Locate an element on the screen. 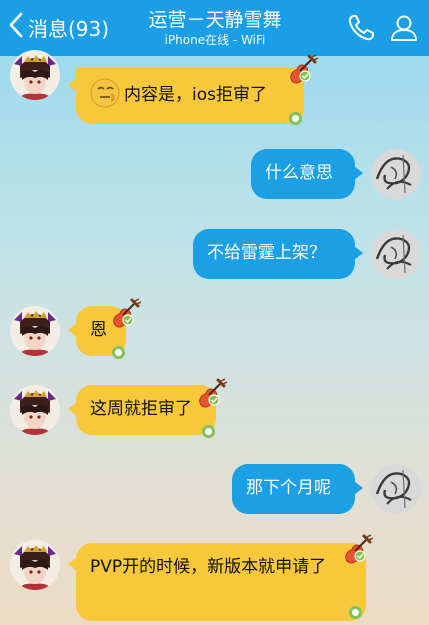  phone-icon is located at coordinates (361, 28).